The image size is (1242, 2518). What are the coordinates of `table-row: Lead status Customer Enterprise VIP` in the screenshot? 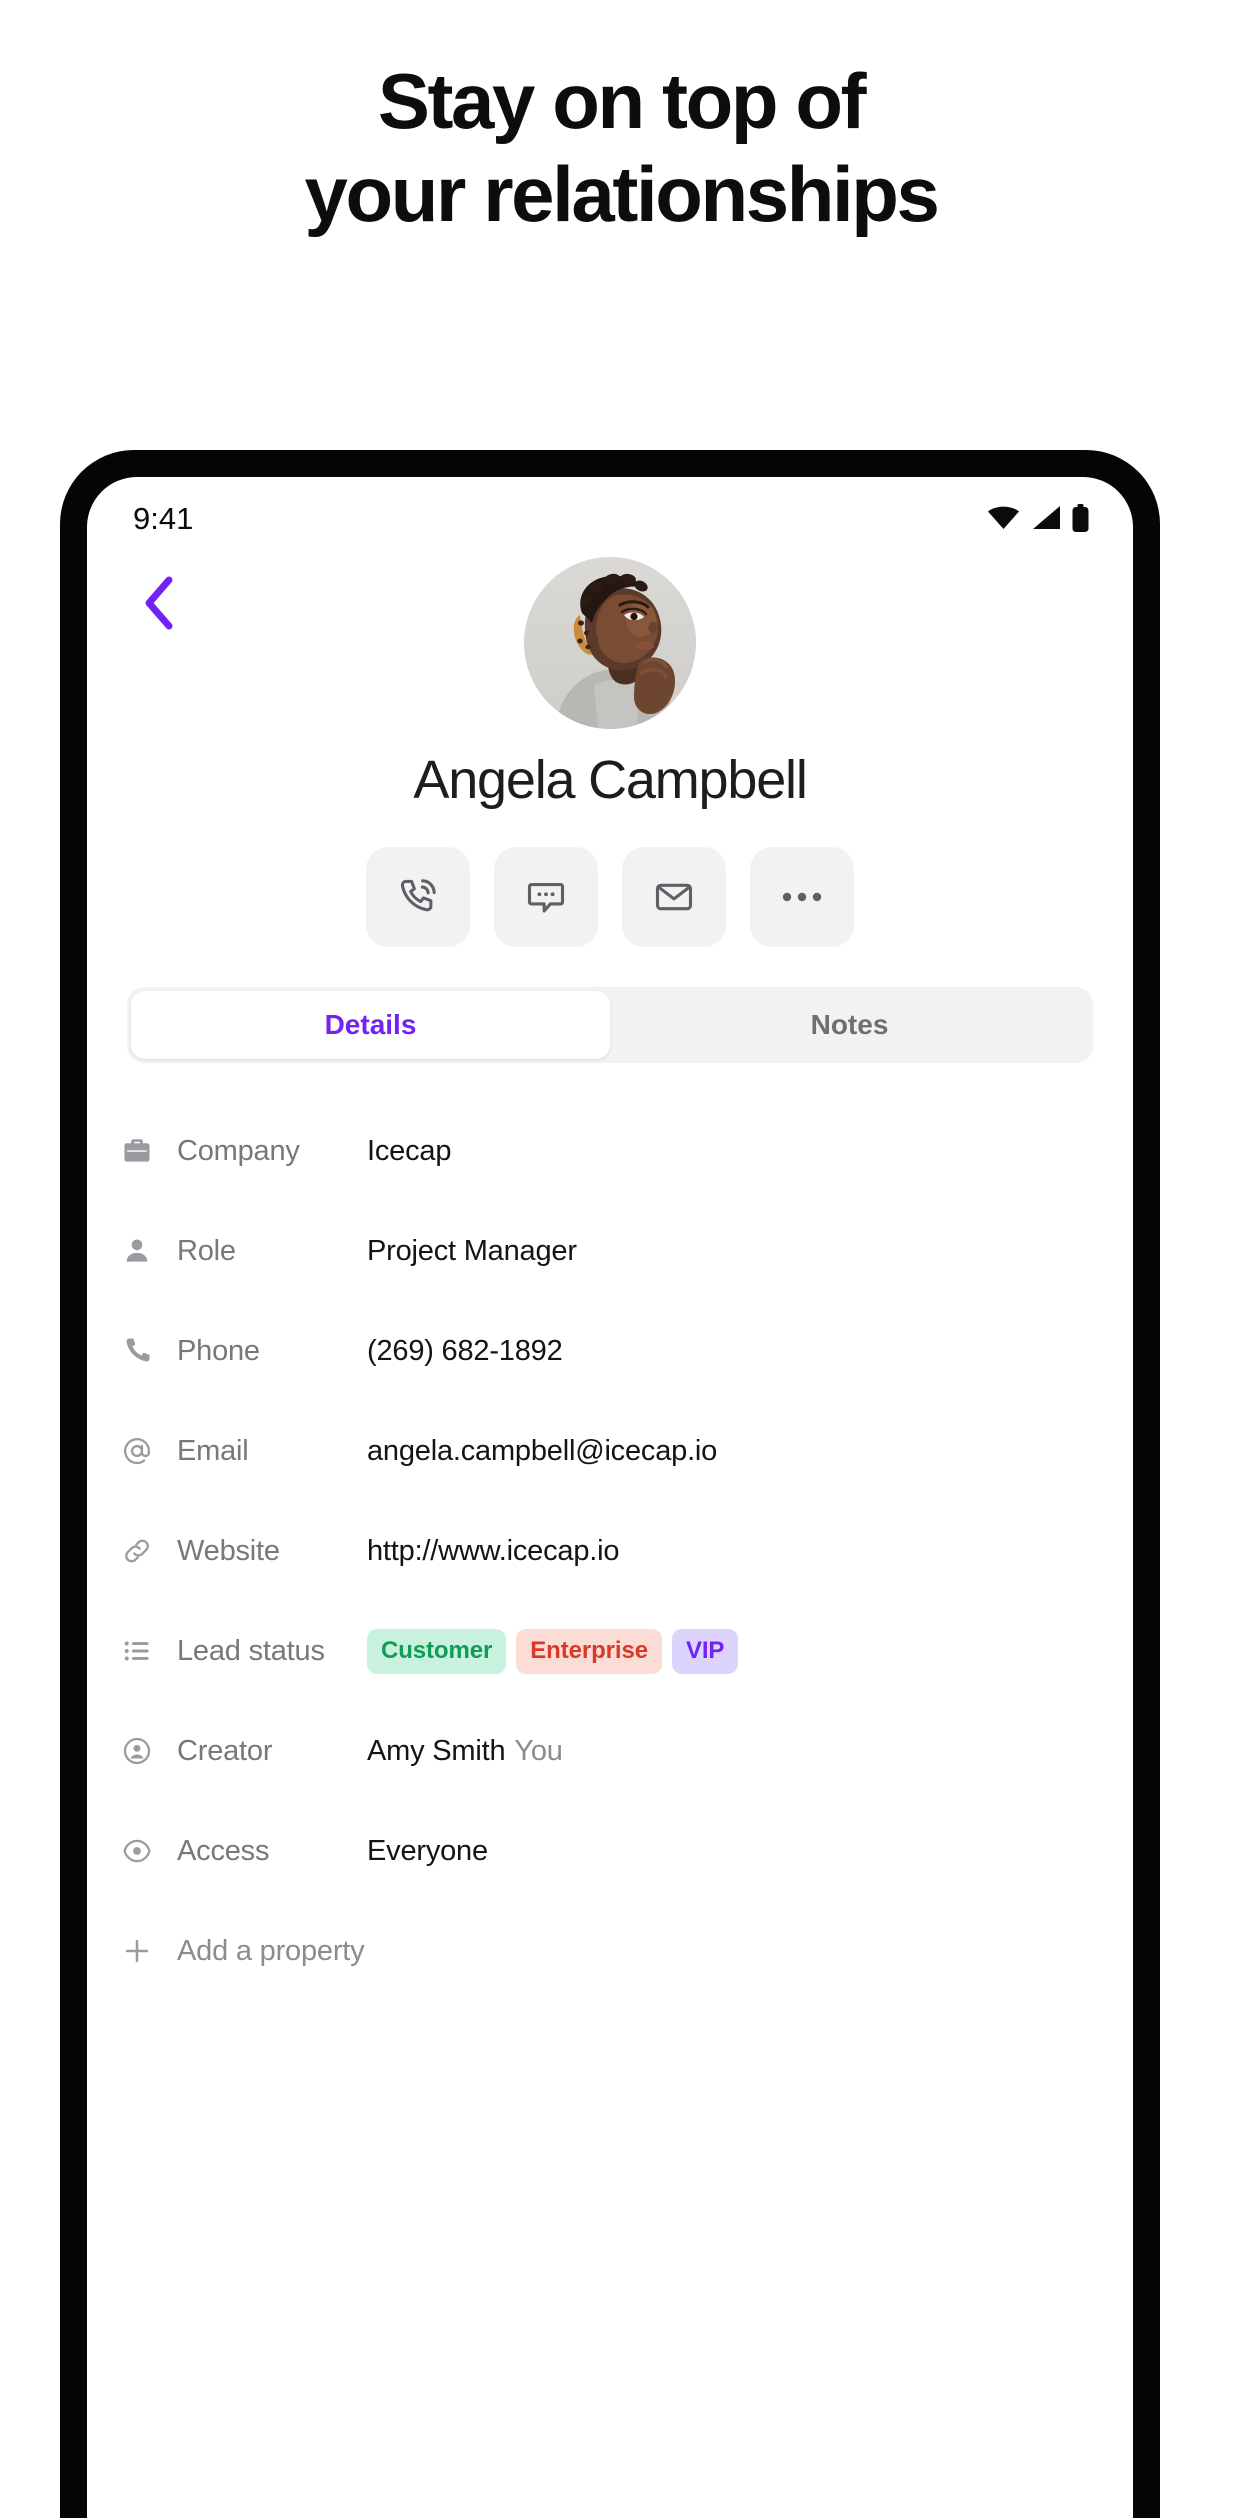 It's located at (610, 1651).